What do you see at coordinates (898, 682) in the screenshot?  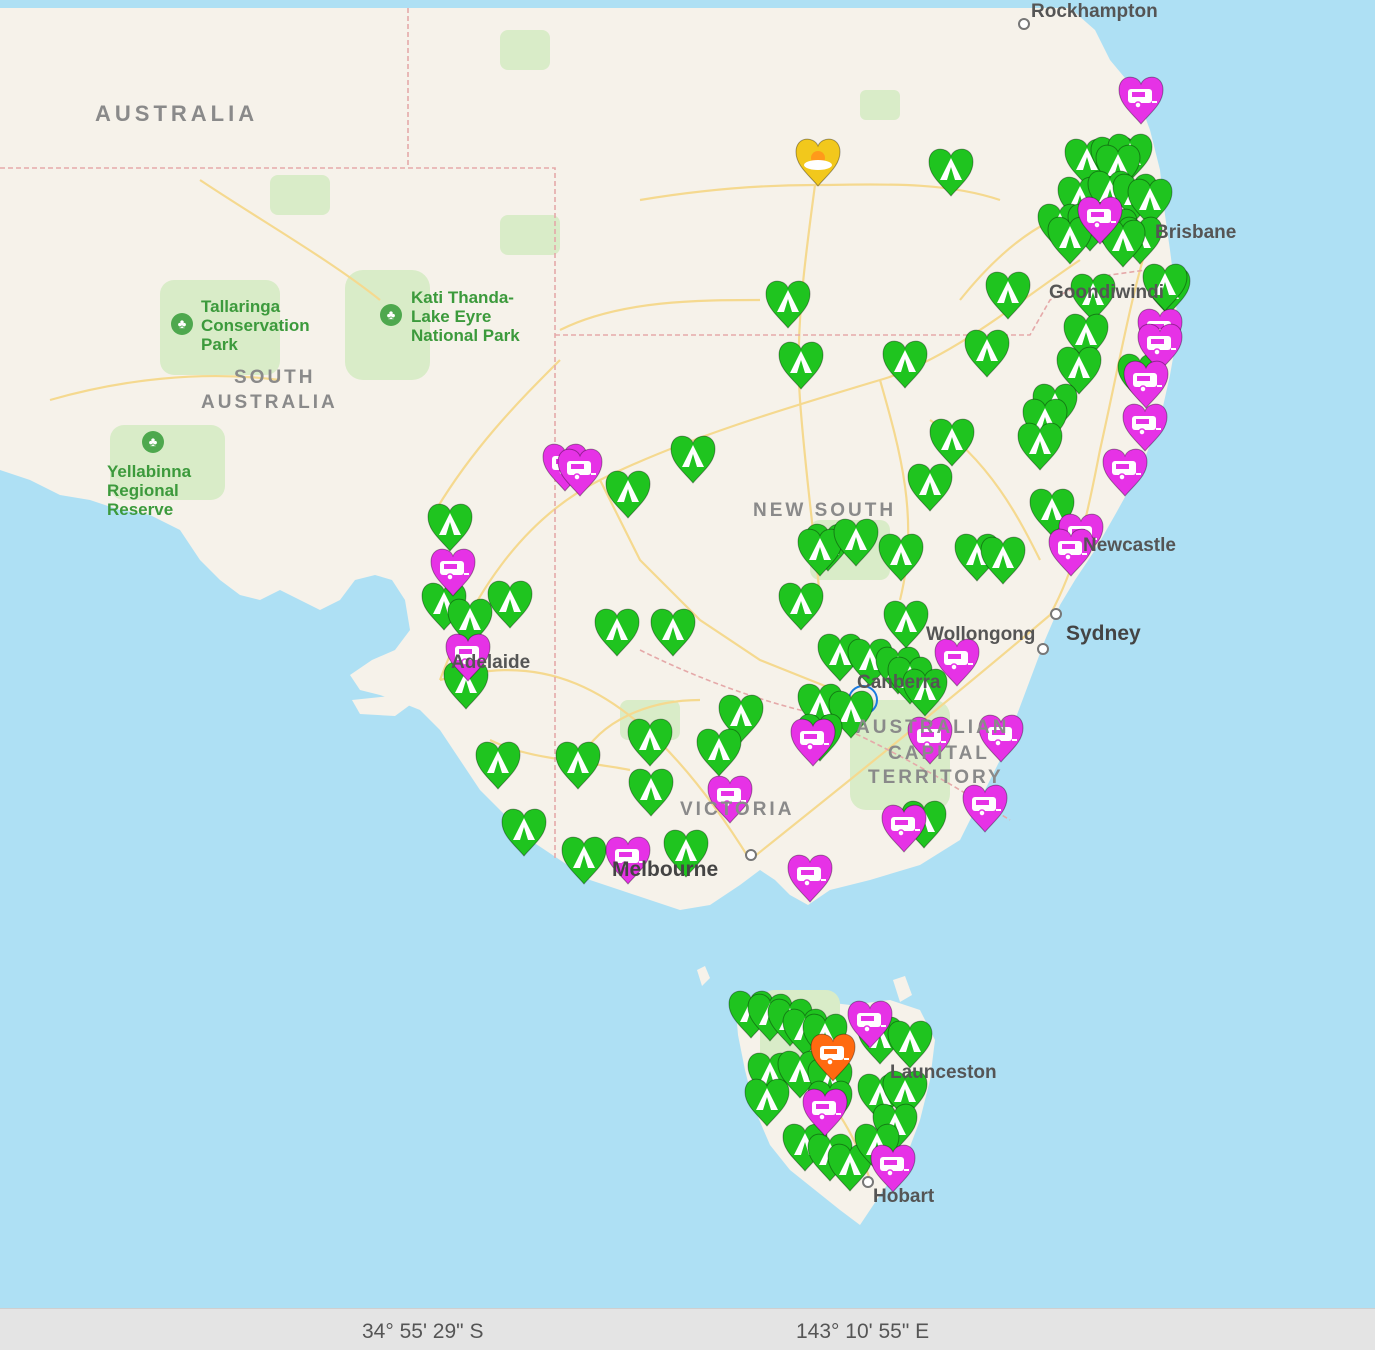 I see `label-canberra: Canberra` at bounding box center [898, 682].